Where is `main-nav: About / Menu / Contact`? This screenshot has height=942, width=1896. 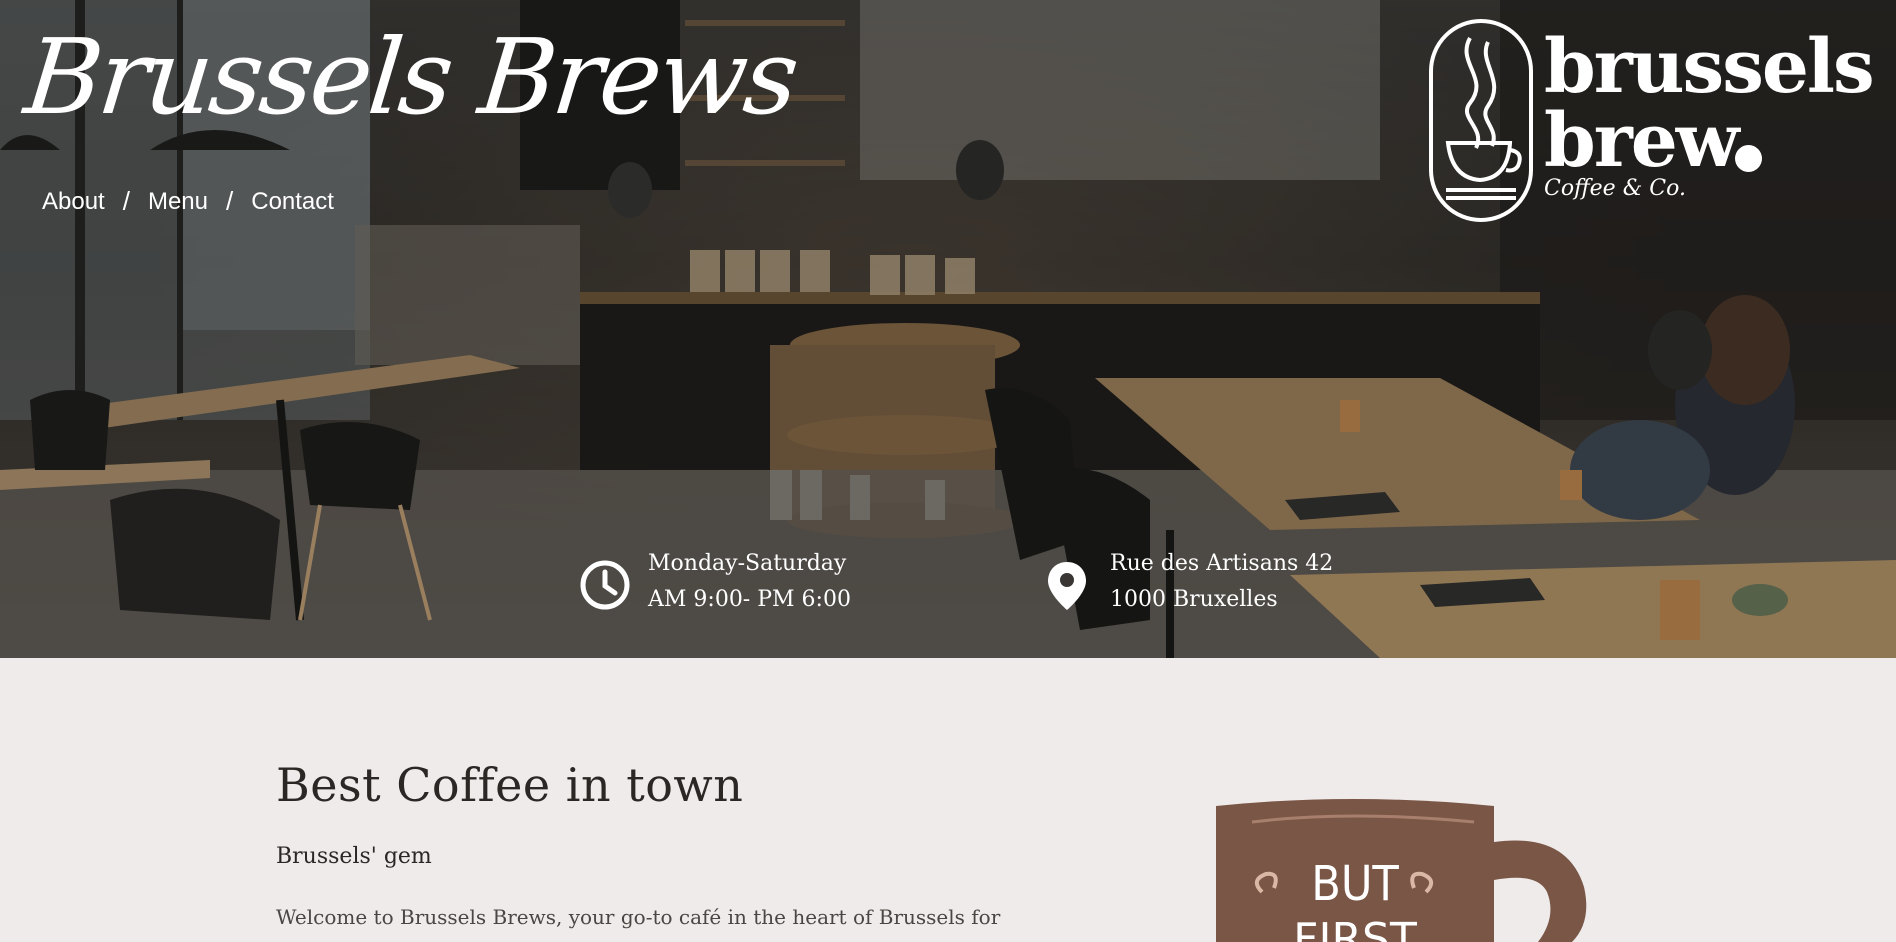 main-nav: About / Menu / Contact is located at coordinates (188, 201).